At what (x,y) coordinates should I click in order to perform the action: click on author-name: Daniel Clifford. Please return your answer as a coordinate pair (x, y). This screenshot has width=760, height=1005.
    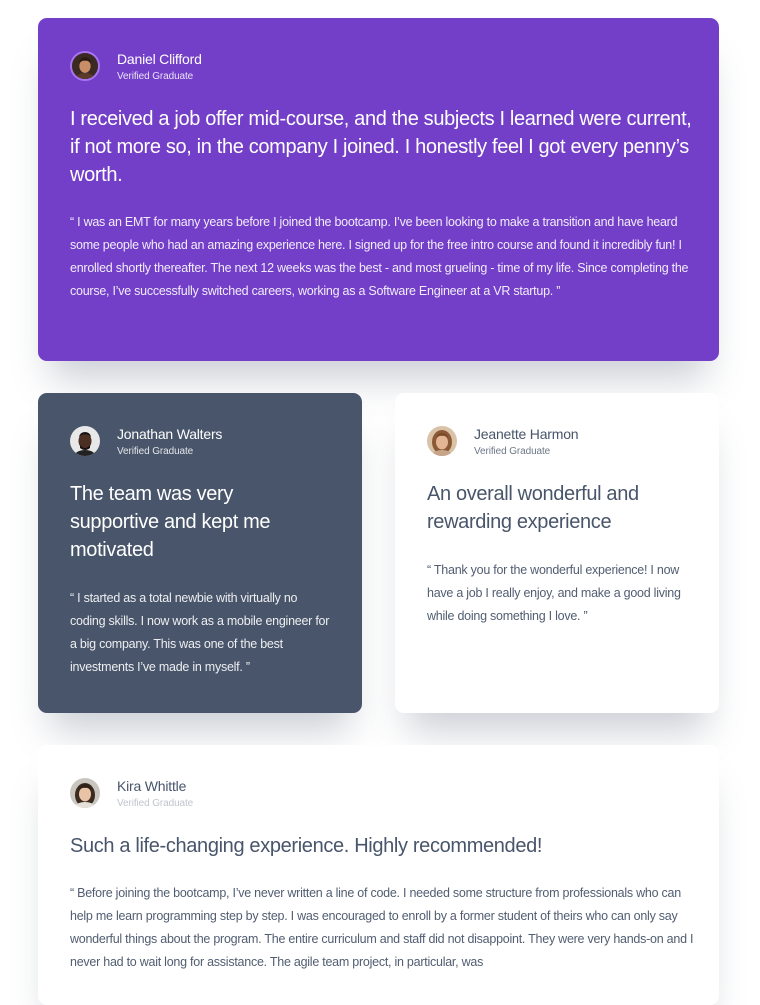
    Looking at the image, I should click on (159, 59).